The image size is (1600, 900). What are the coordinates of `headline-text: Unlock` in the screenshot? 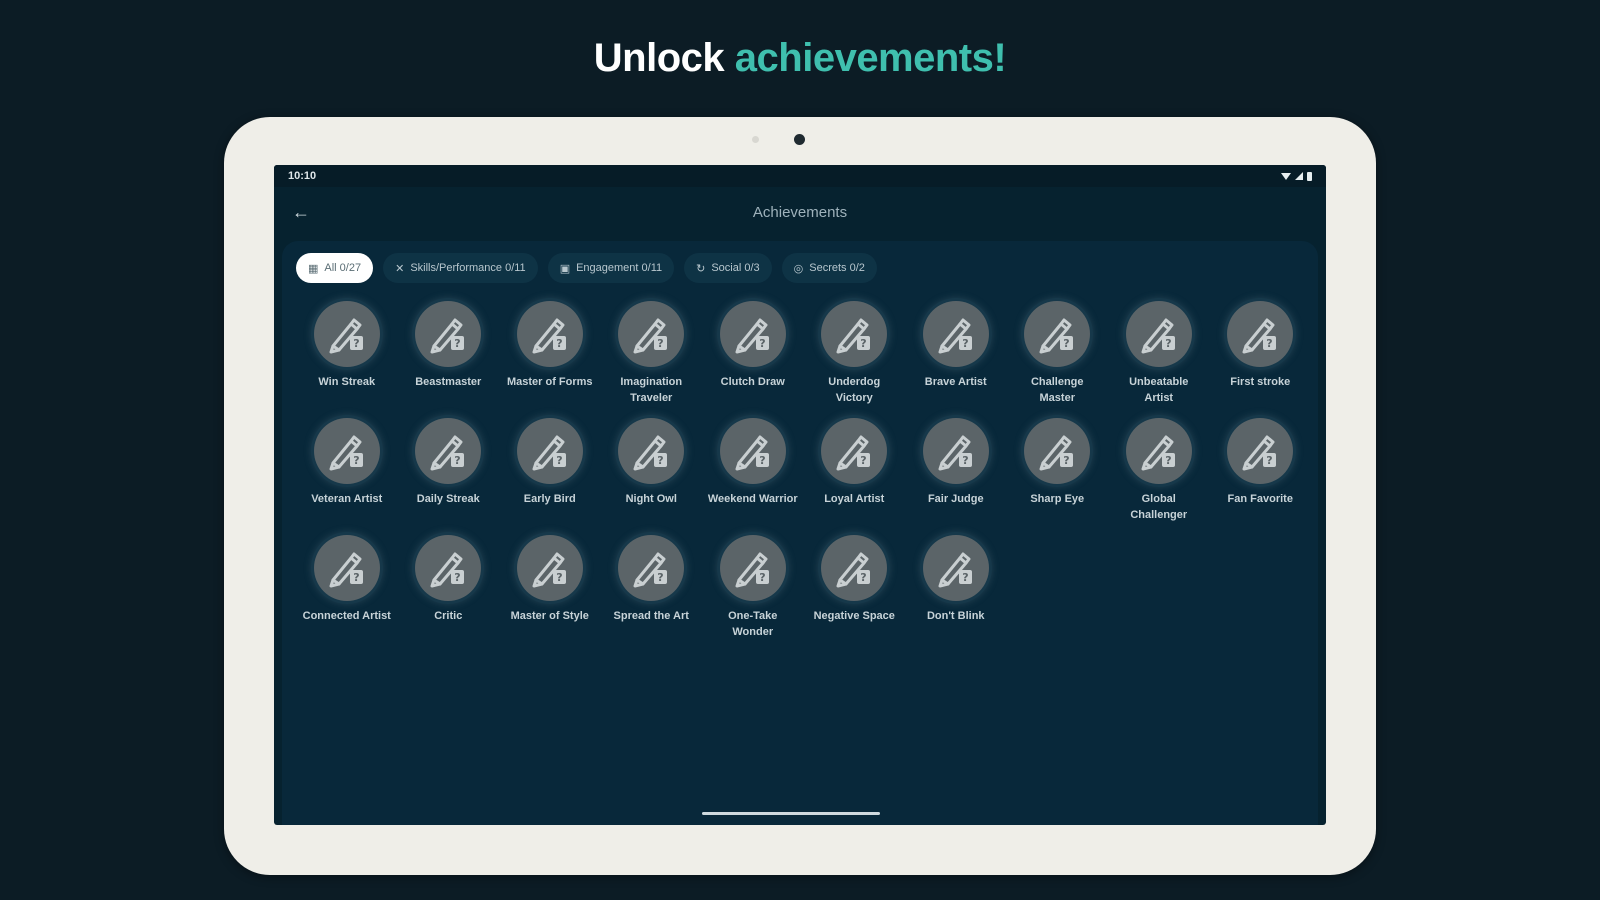 It's located at (664, 58).